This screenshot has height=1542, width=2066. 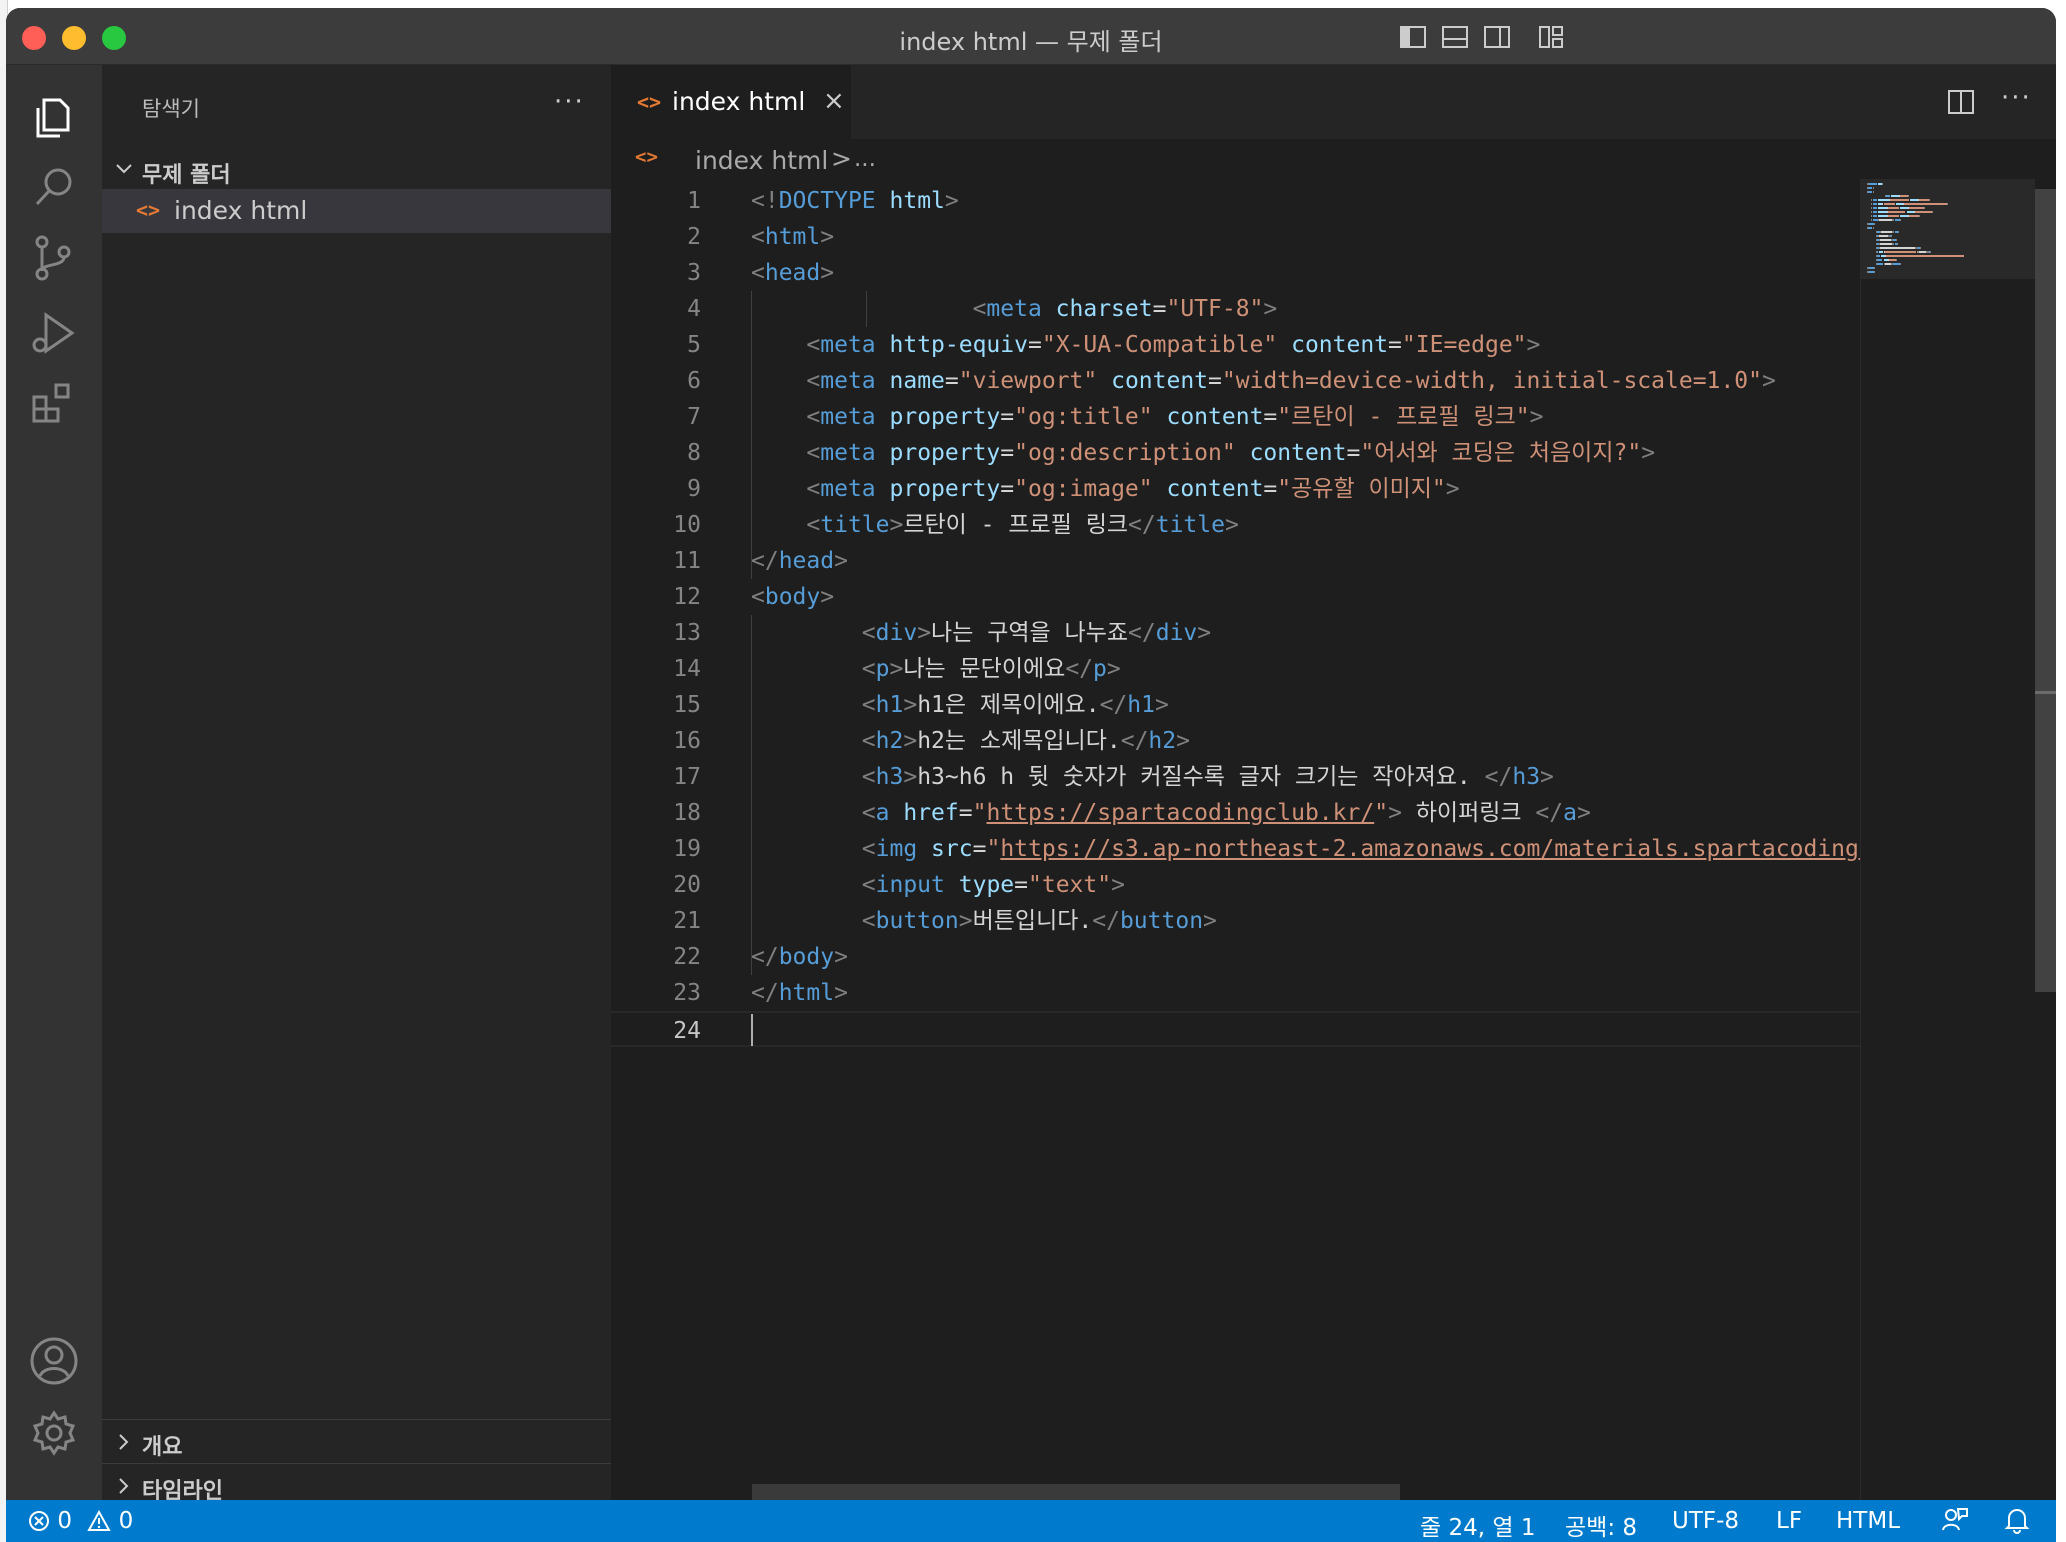 I want to click on folder-section-header: 무제 폴더, so click(x=356, y=169).